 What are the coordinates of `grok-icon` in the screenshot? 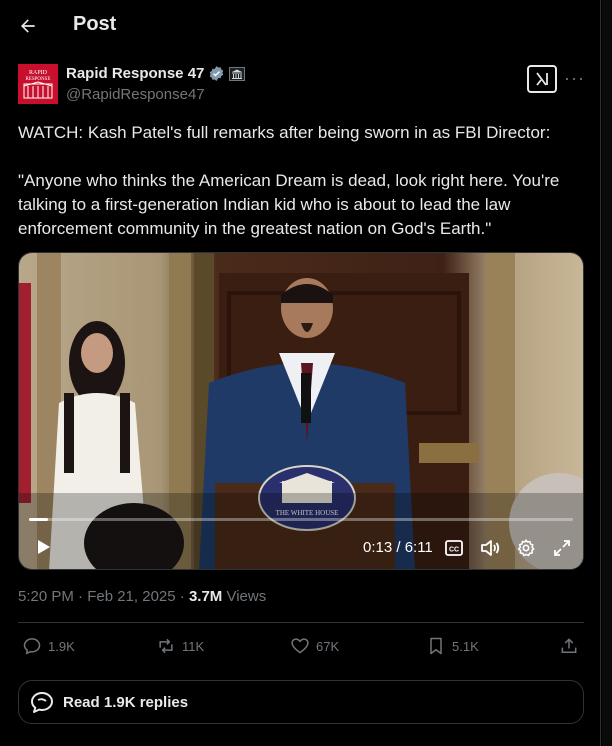 It's located at (542, 79).